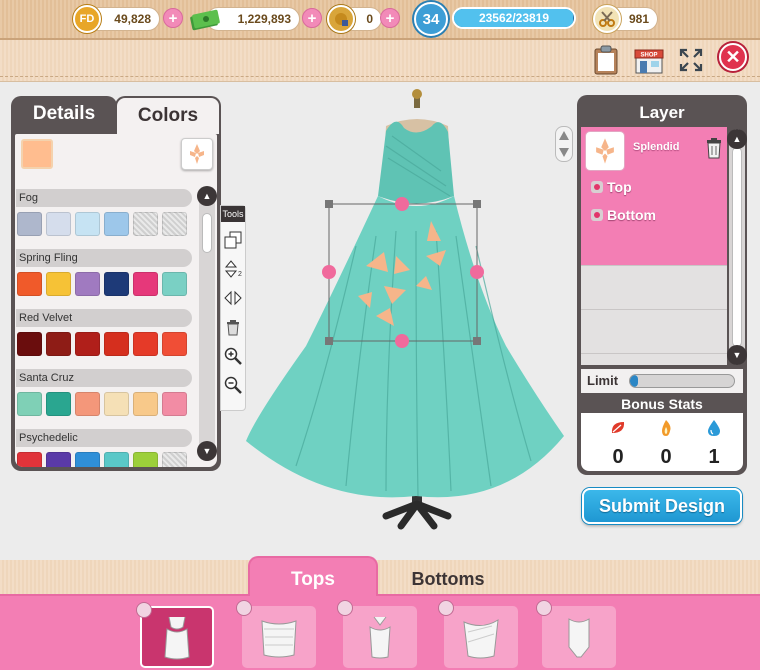  I want to click on sublayer-top: Top, so click(611, 187).